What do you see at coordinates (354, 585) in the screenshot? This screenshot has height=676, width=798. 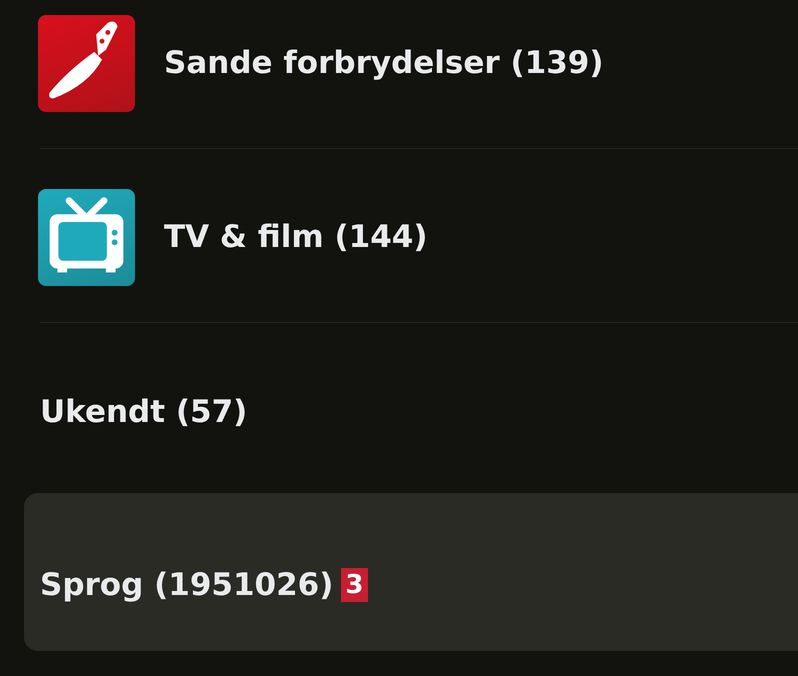 I see `number-badge: 3` at bounding box center [354, 585].